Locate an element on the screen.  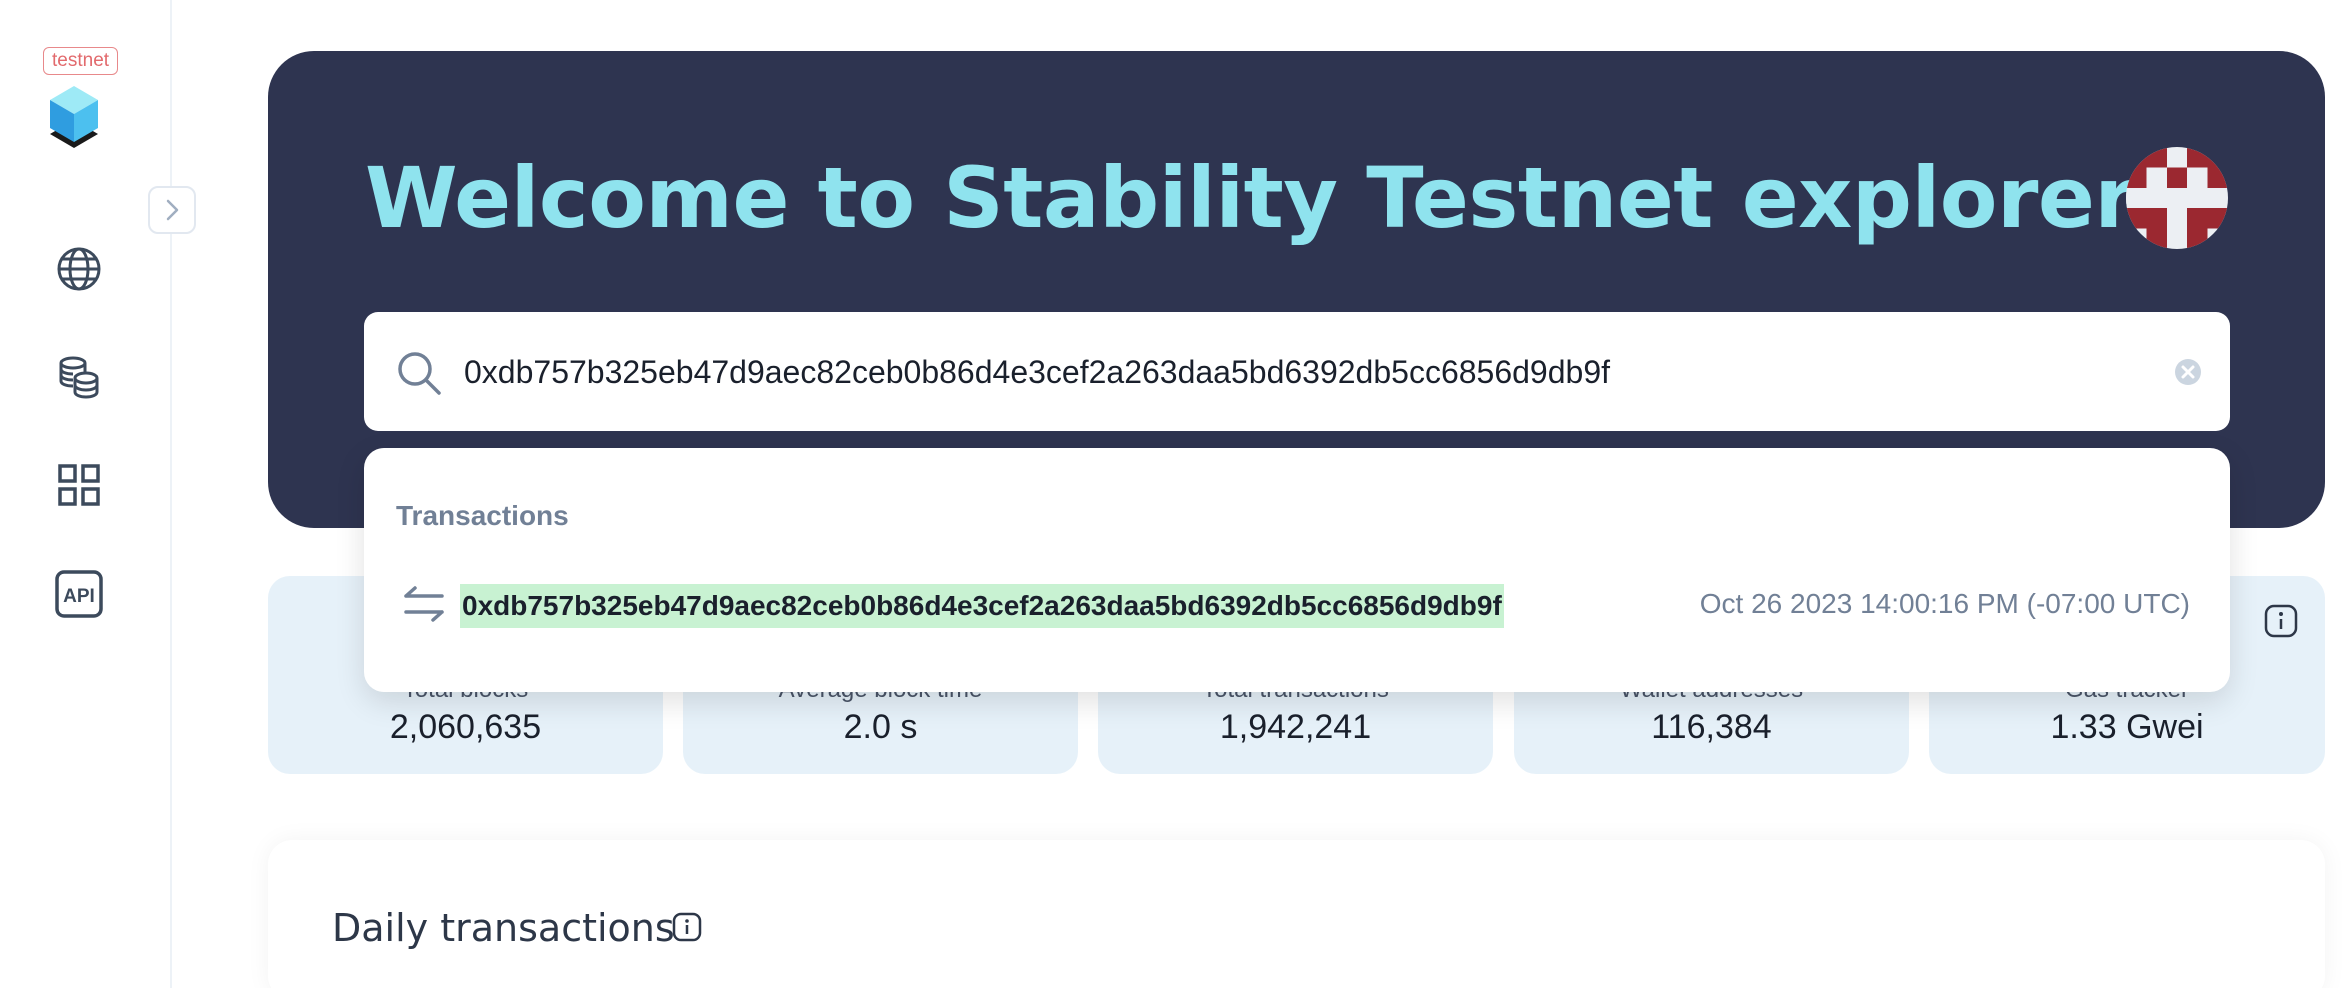
daily-info-icon is located at coordinates (687, 927).